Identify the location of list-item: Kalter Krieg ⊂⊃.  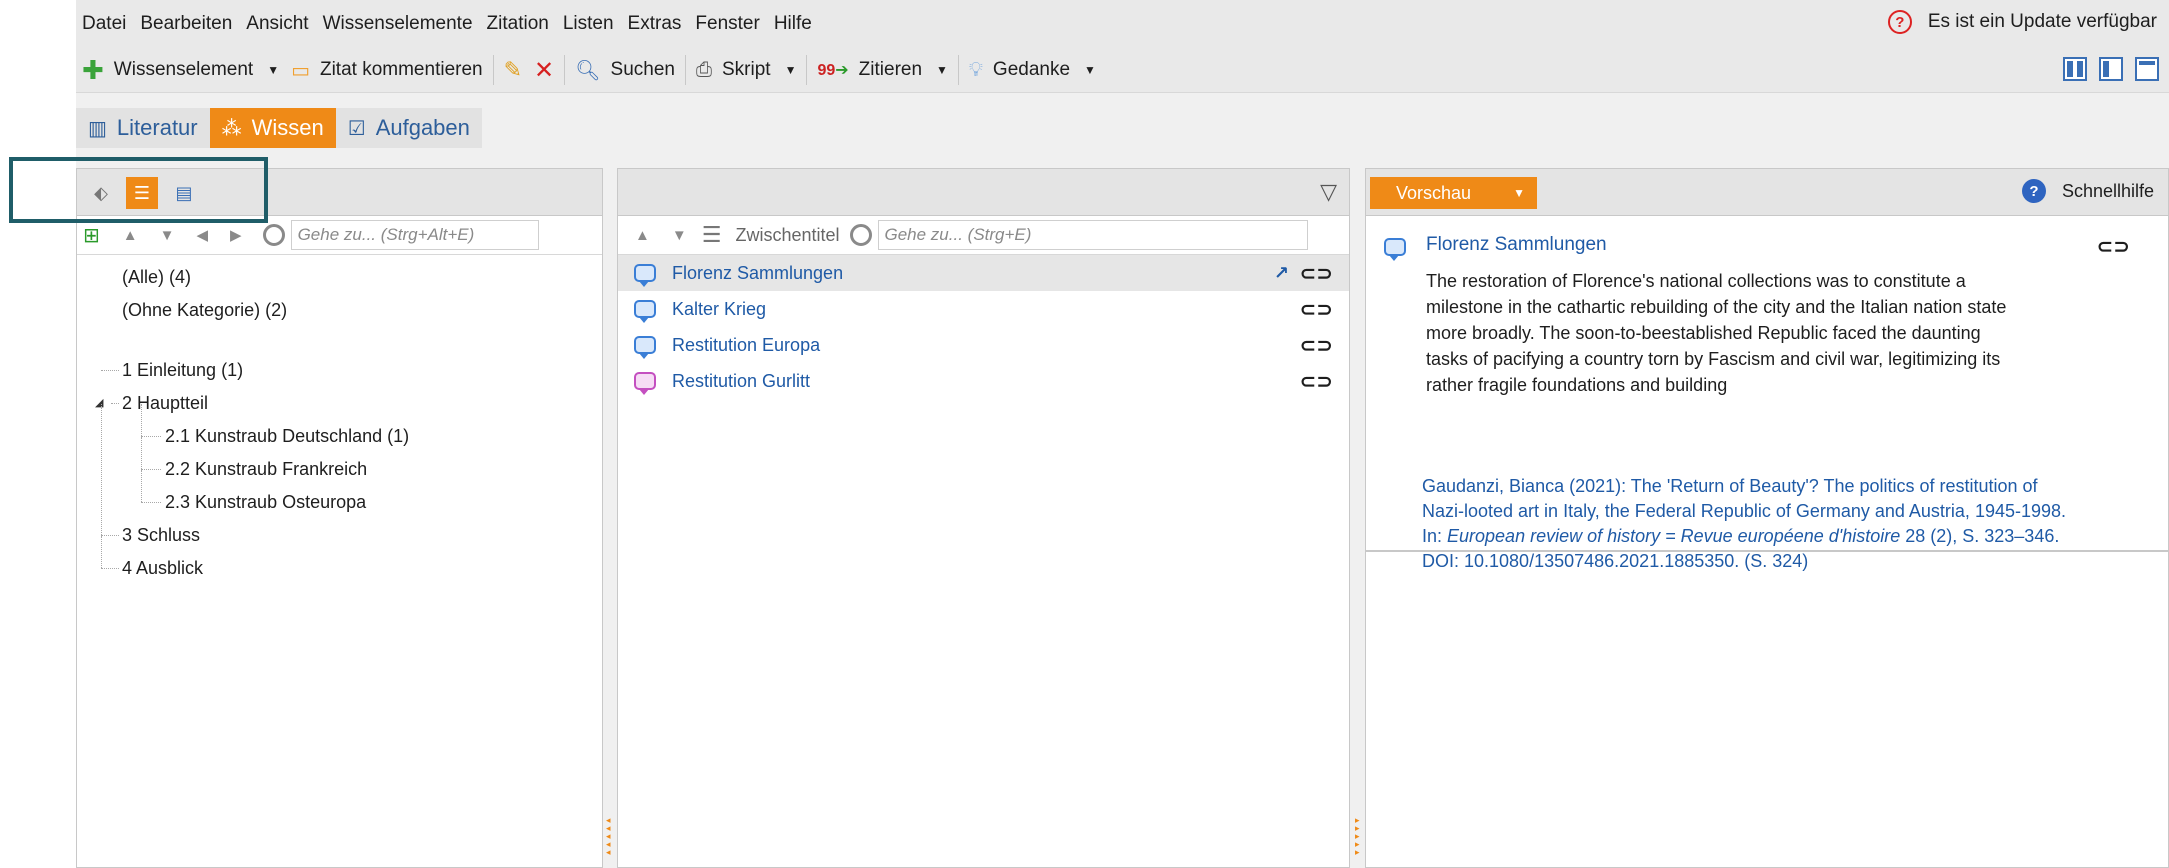
(983, 309).